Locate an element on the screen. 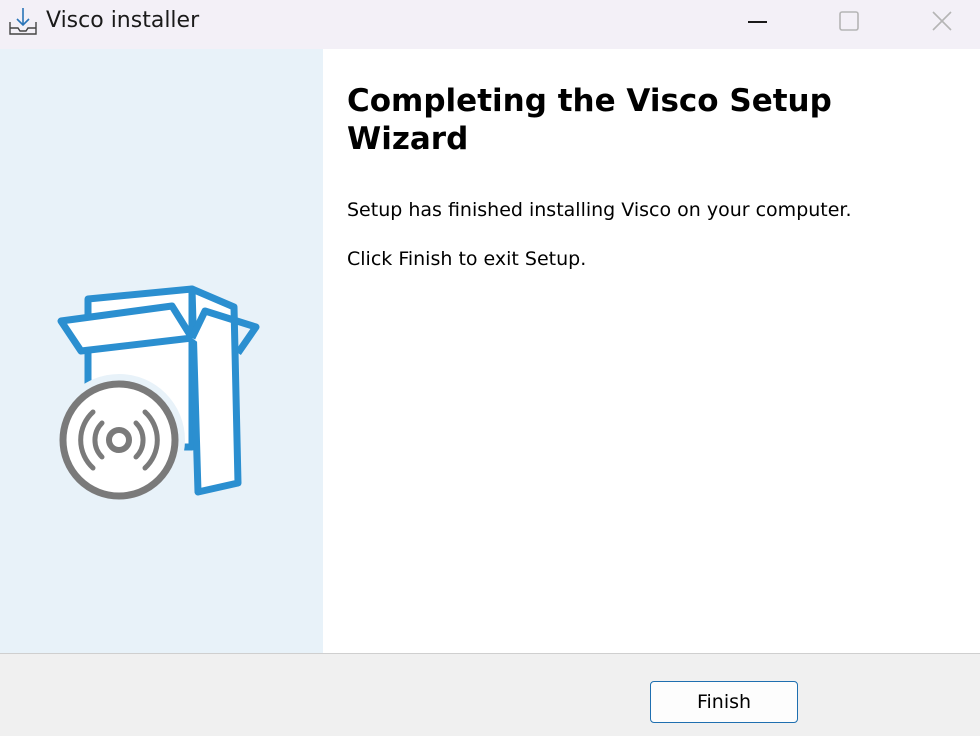 This screenshot has height=736, width=980. close-icon is located at coordinates (942, 21).